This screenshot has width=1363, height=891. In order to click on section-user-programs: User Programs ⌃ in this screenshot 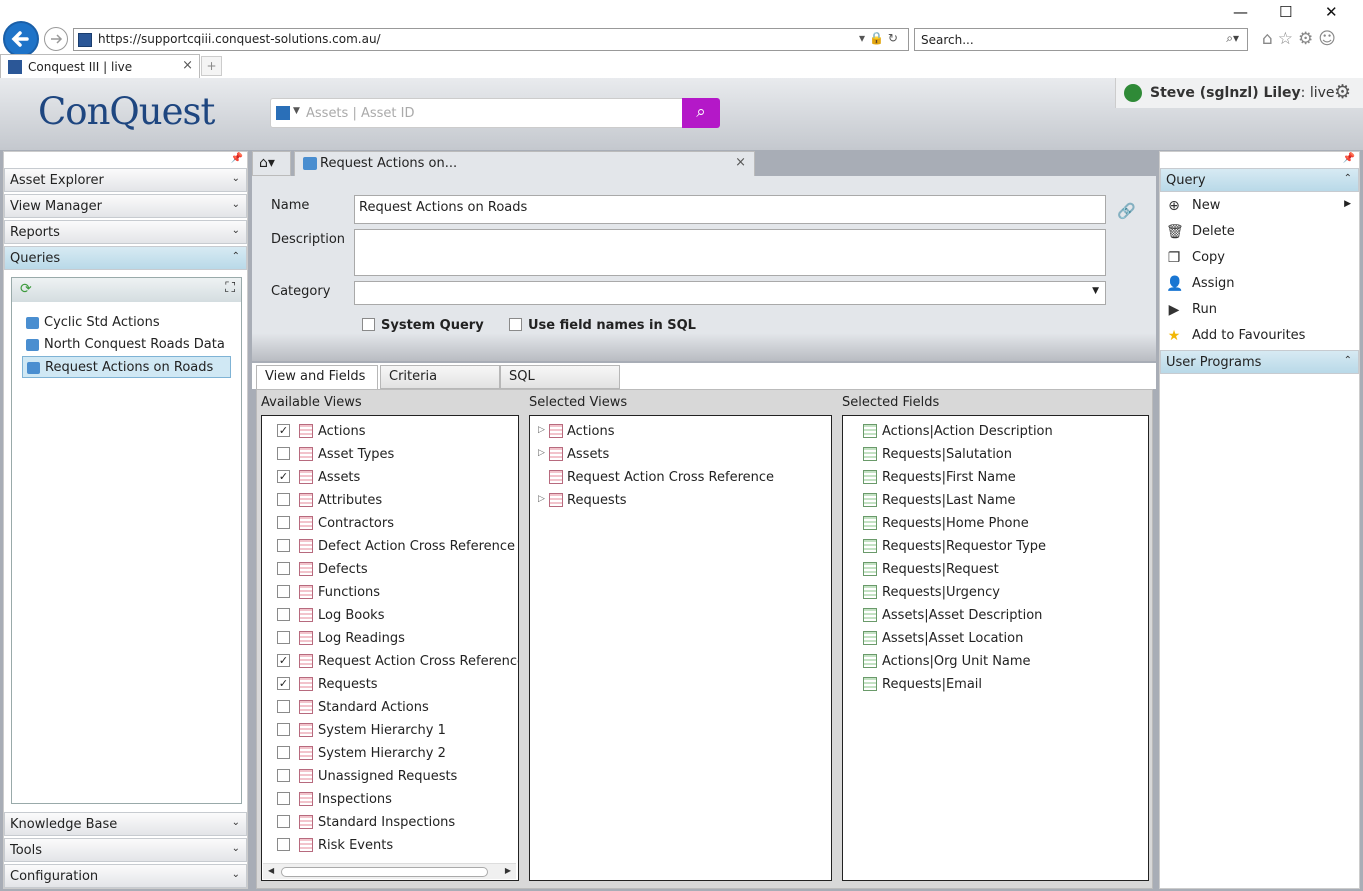, I will do `click(1259, 362)`.